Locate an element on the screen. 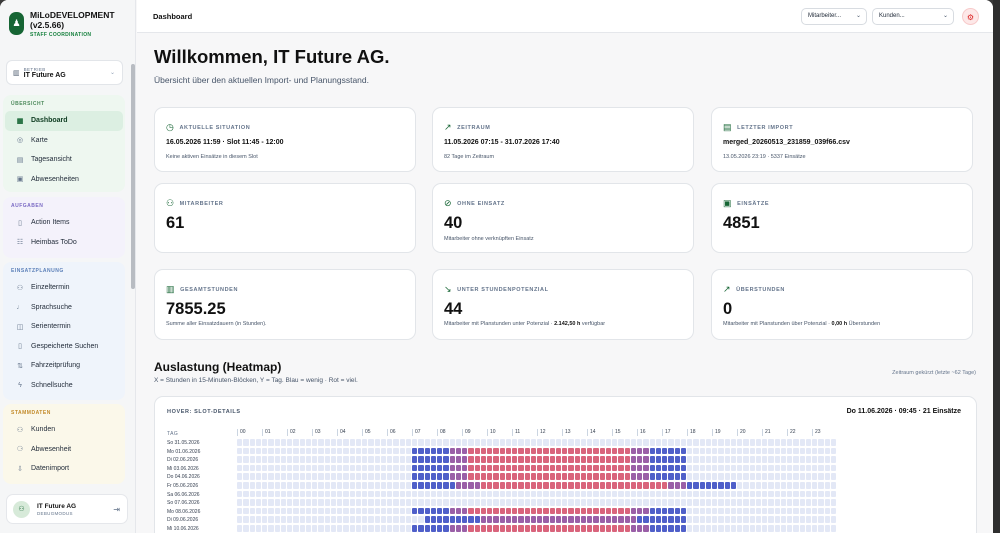 The width and height of the screenshot is (1000, 533). logout-icon: ⇥ is located at coordinates (116, 509).